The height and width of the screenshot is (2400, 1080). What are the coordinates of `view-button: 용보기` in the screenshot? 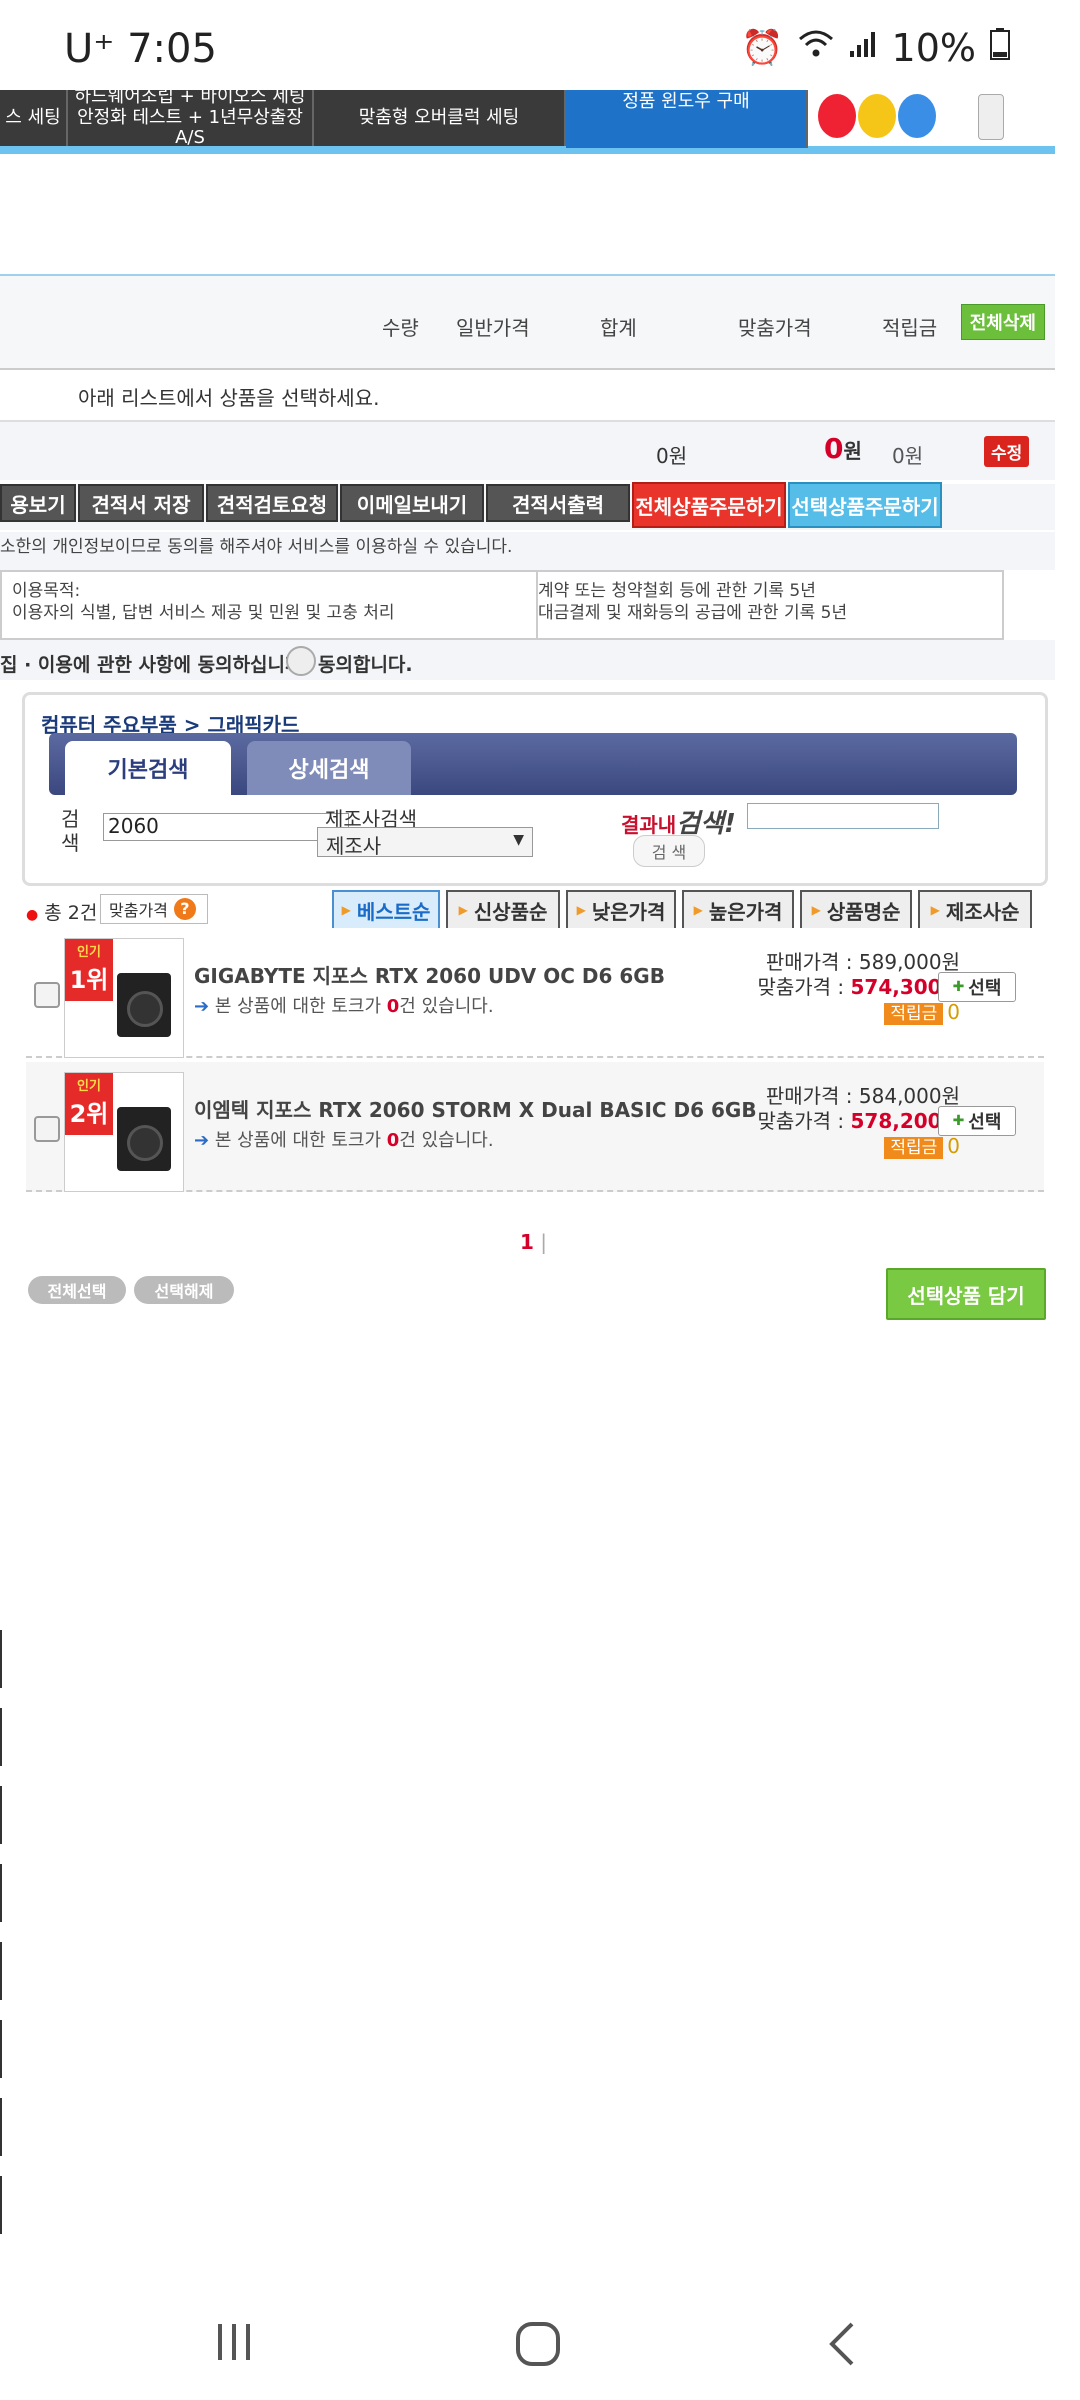 It's located at (38, 503).